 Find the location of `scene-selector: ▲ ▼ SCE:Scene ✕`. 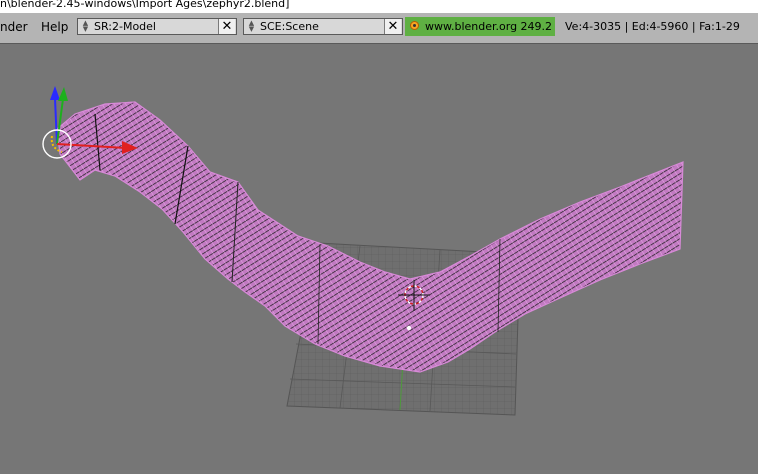

scene-selector: ▲ ▼ SCE:Scene ✕ is located at coordinates (323, 26).